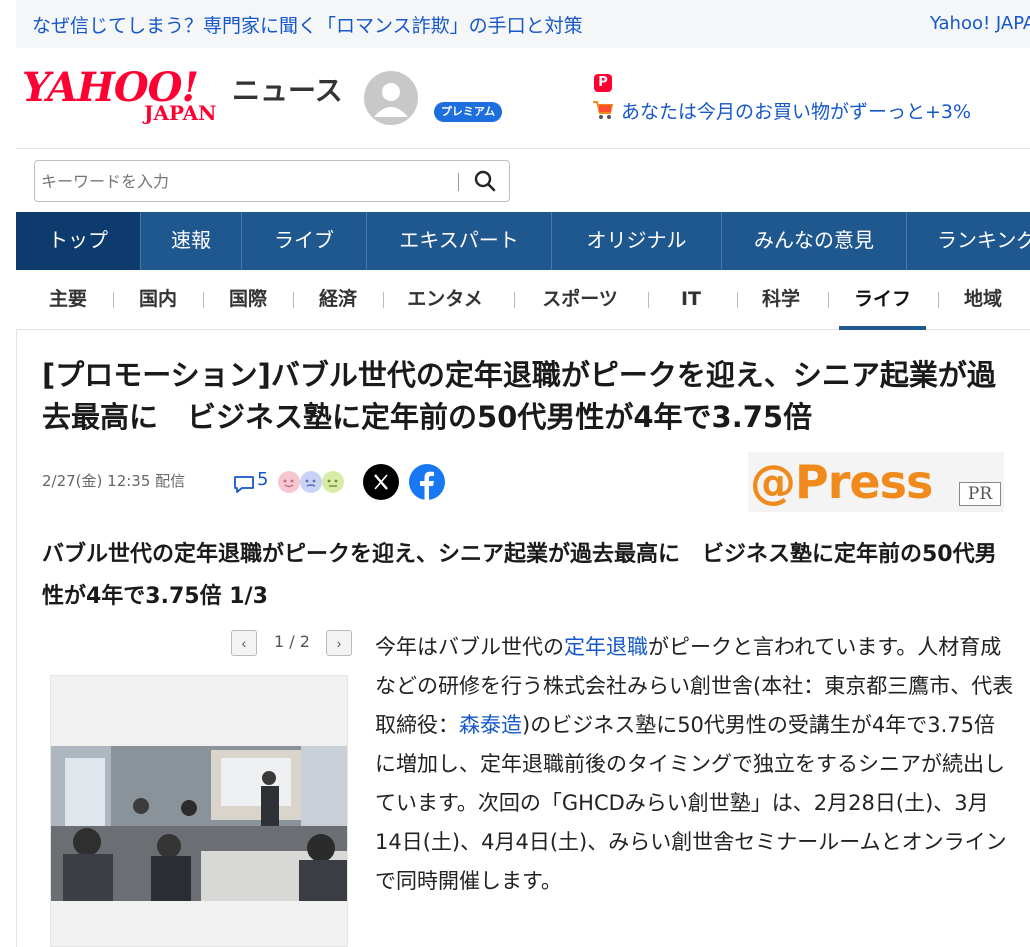 This screenshot has width=1030, height=947. I want to click on nav-expert: エキスパート, so click(459, 241).